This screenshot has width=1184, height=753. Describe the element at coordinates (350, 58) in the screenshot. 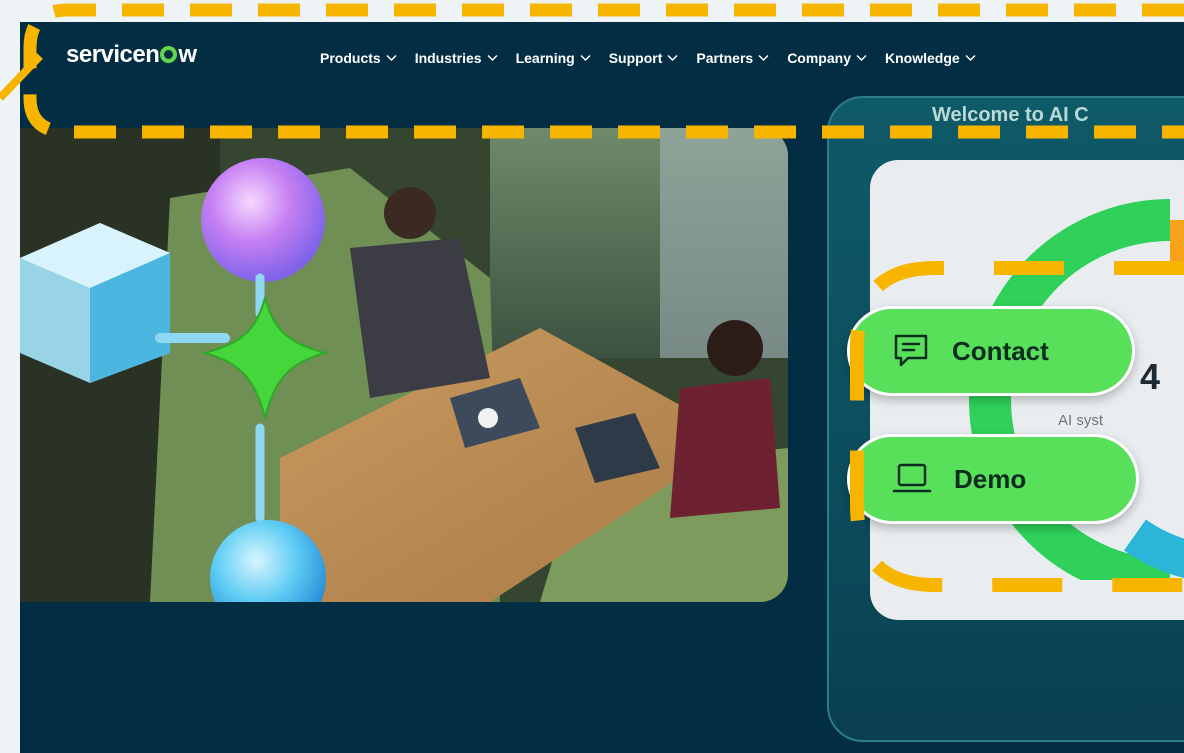

I see `nav-item-label: Products` at that location.